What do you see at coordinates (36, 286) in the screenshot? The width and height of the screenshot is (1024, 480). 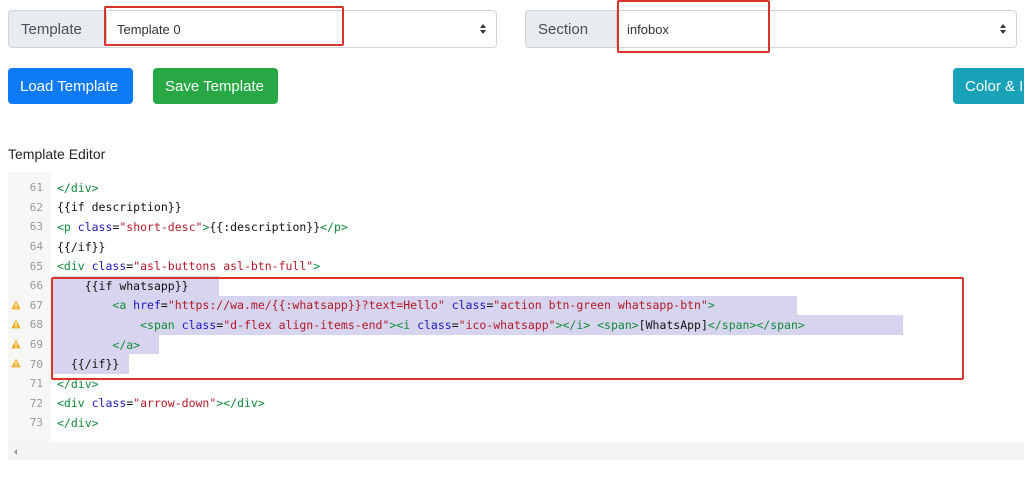 I see `line-number: 66` at bounding box center [36, 286].